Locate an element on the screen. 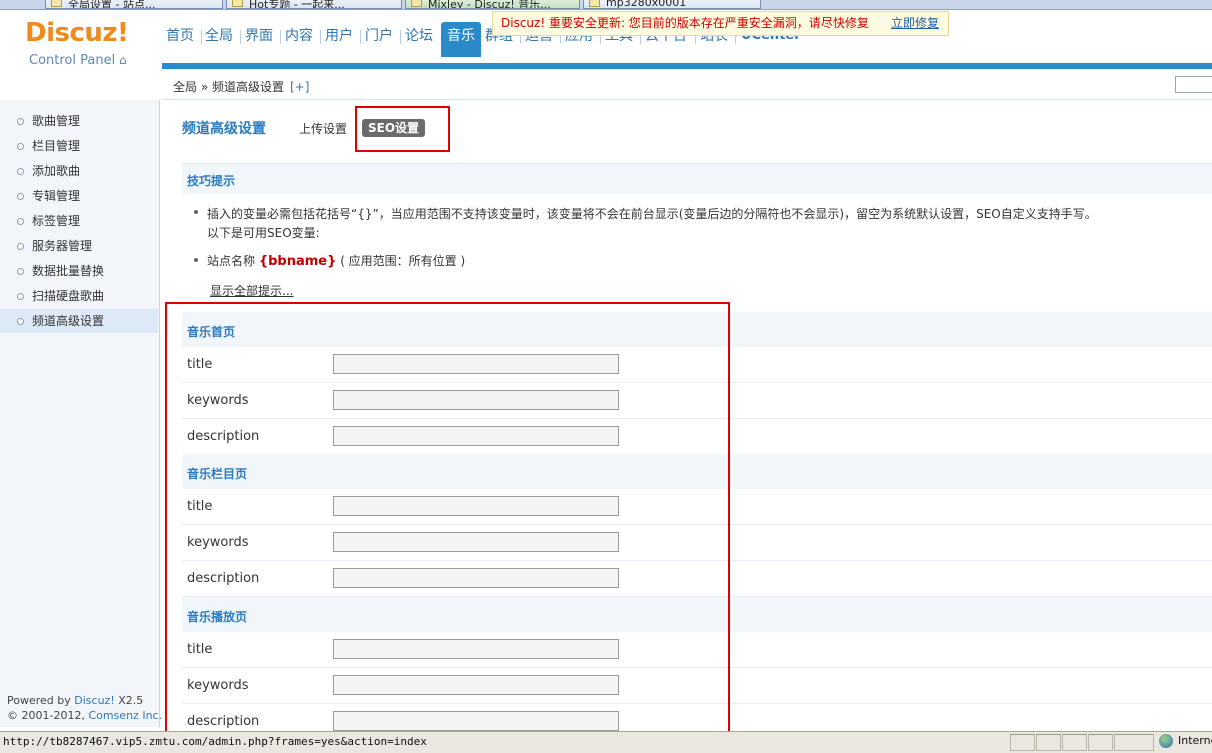 The height and width of the screenshot is (753, 1212). music-play-title-input is located at coordinates (476, 649).